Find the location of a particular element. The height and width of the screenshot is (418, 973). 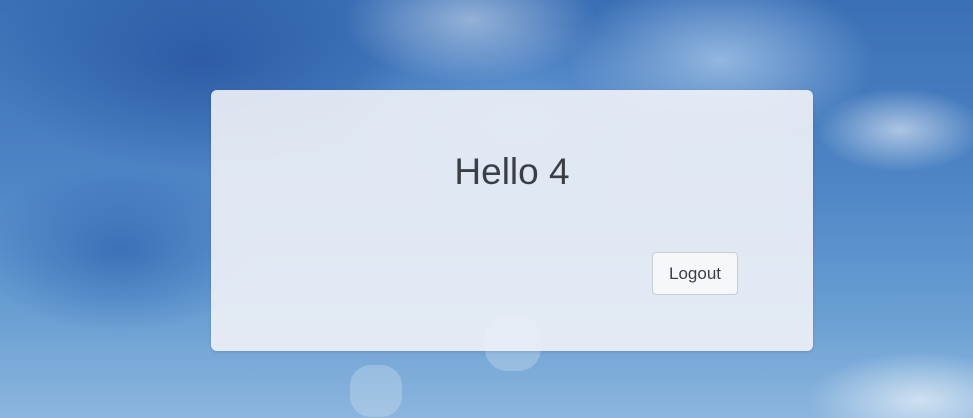

background-decoration is located at coordinates (376, 391).